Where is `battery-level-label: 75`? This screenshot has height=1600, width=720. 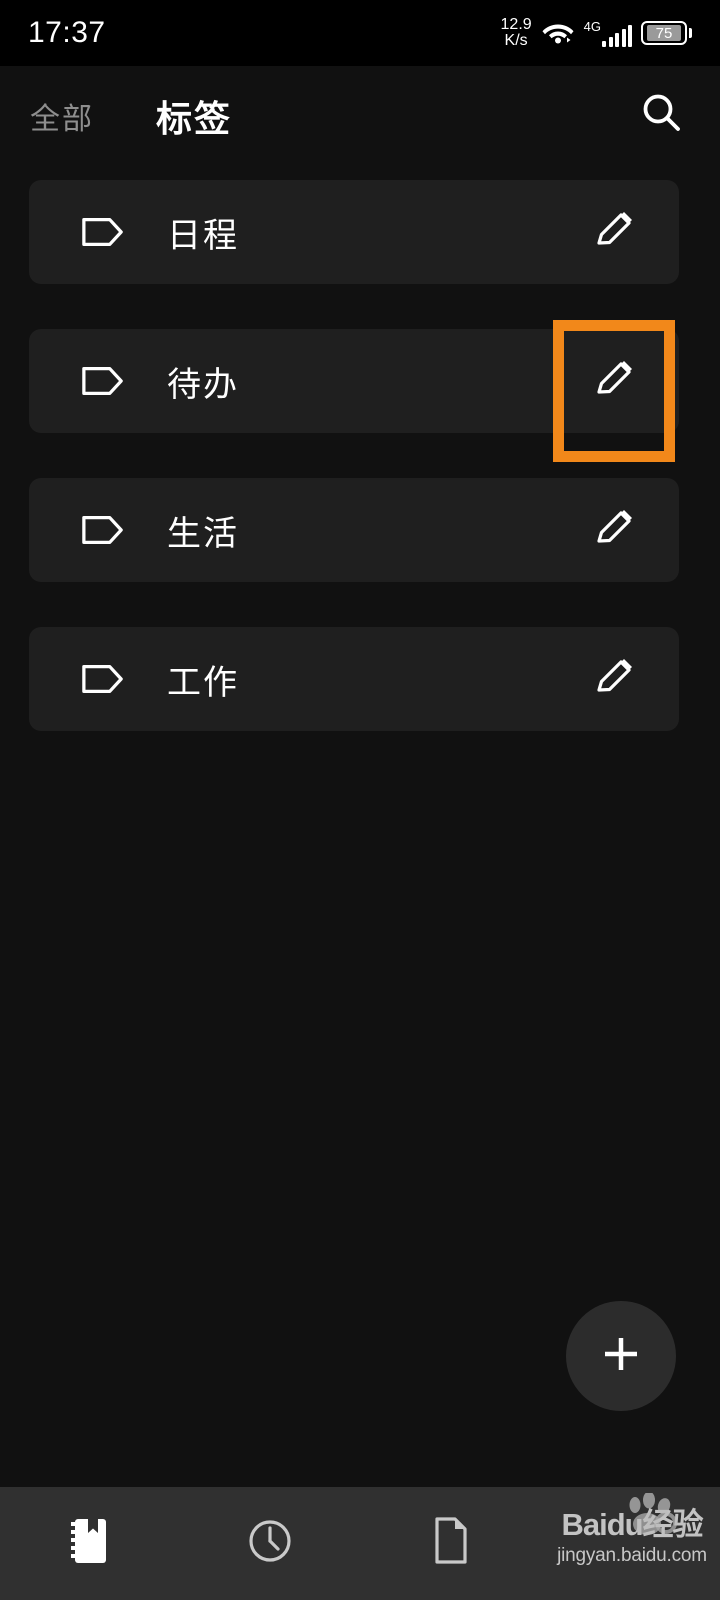
battery-level-label: 75 is located at coordinates (664, 33).